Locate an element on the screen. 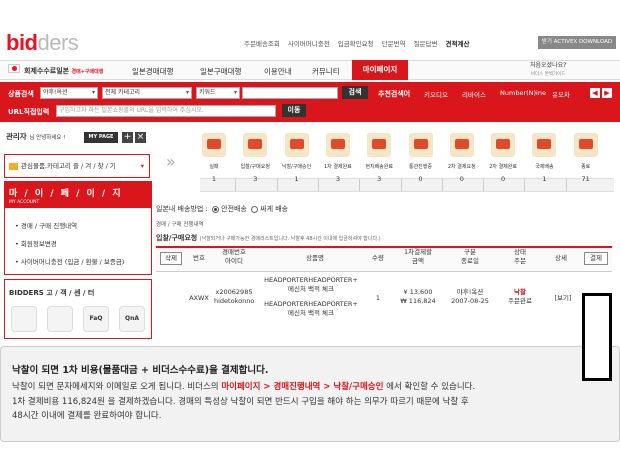 This screenshot has height=464, width=620. japan-flag-icon is located at coordinates (14, 68).